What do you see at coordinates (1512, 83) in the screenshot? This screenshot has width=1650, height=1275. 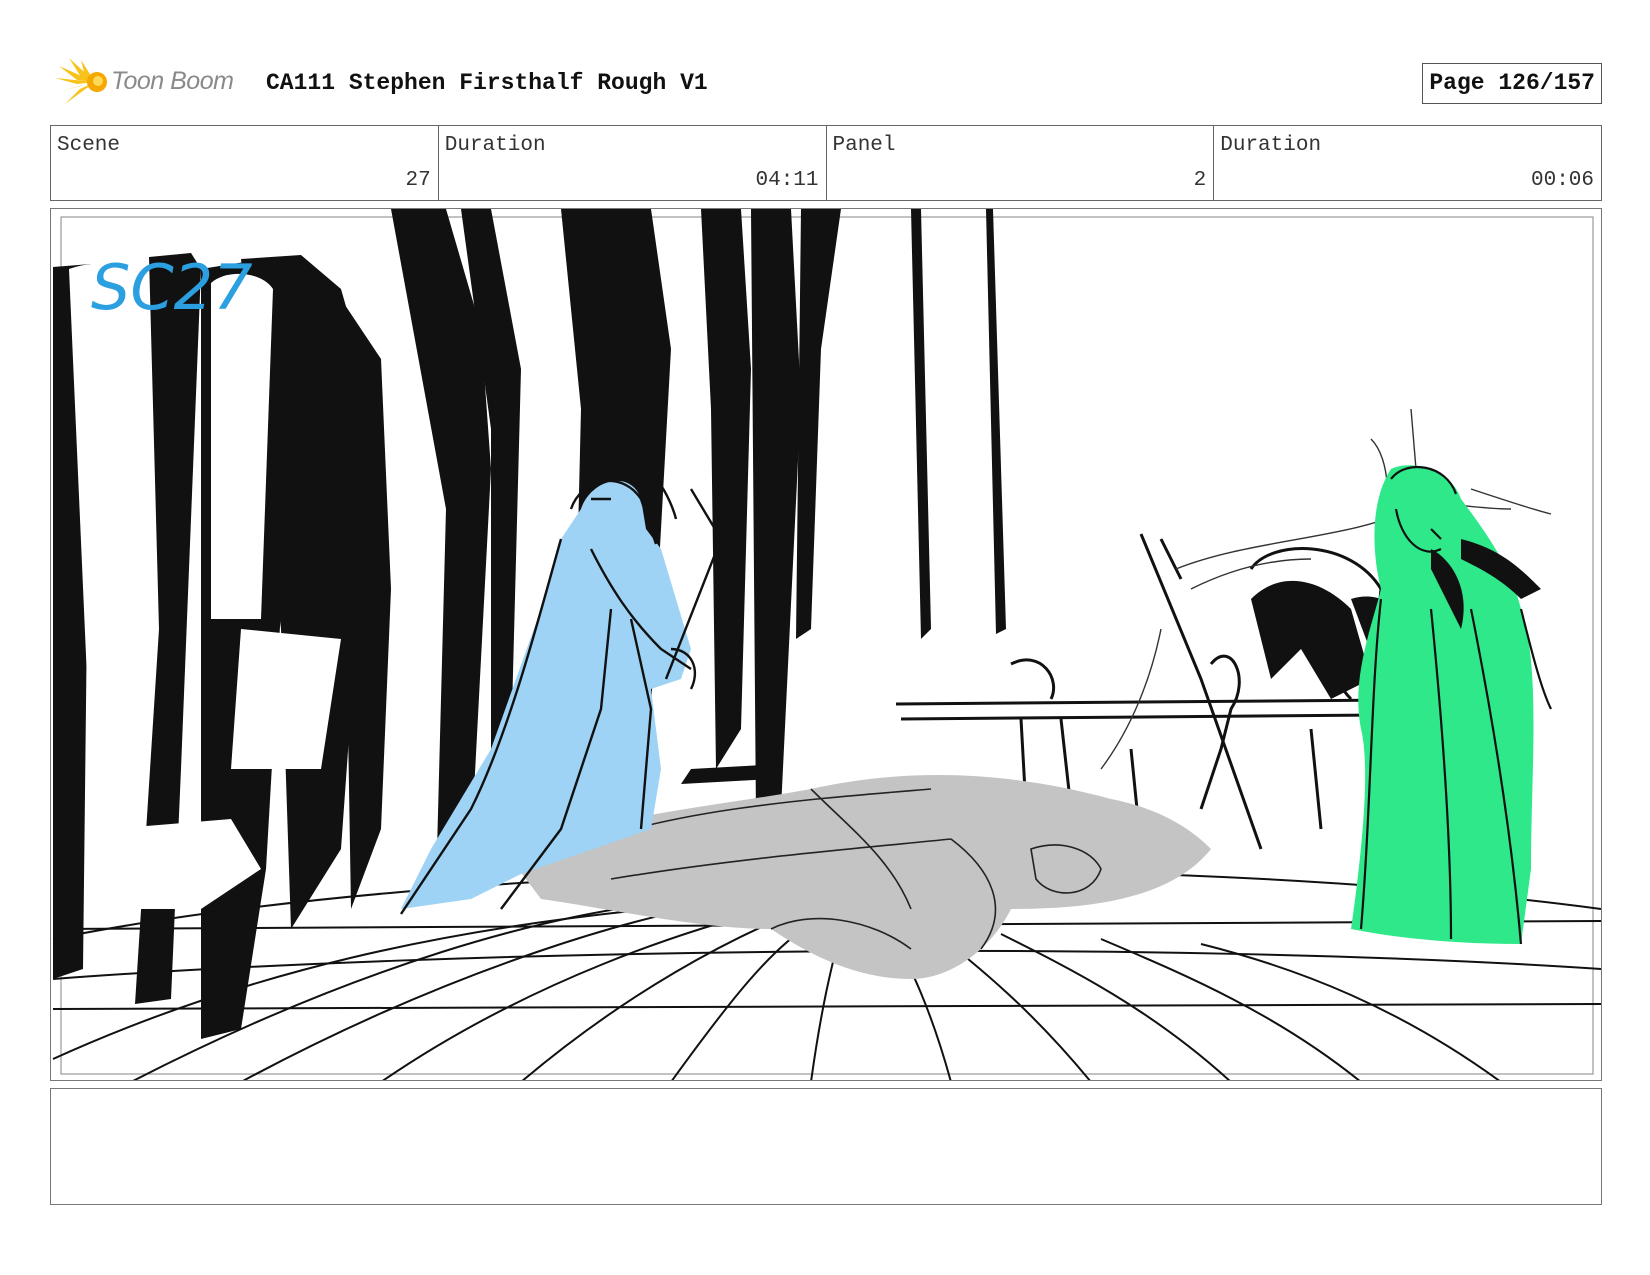 I see `page-number: Page 126/157` at bounding box center [1512, 83].